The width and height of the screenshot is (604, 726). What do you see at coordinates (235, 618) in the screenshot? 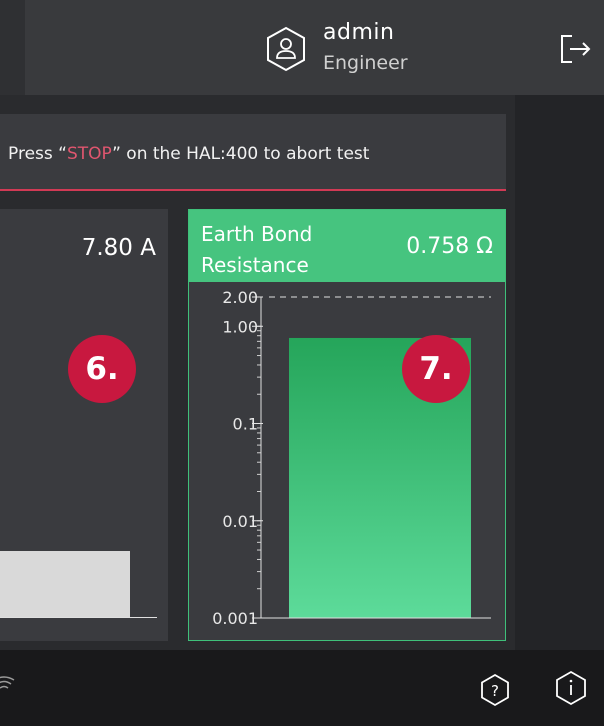
I see `y-tick-label: 0.001` at bounding box center [235, 618].